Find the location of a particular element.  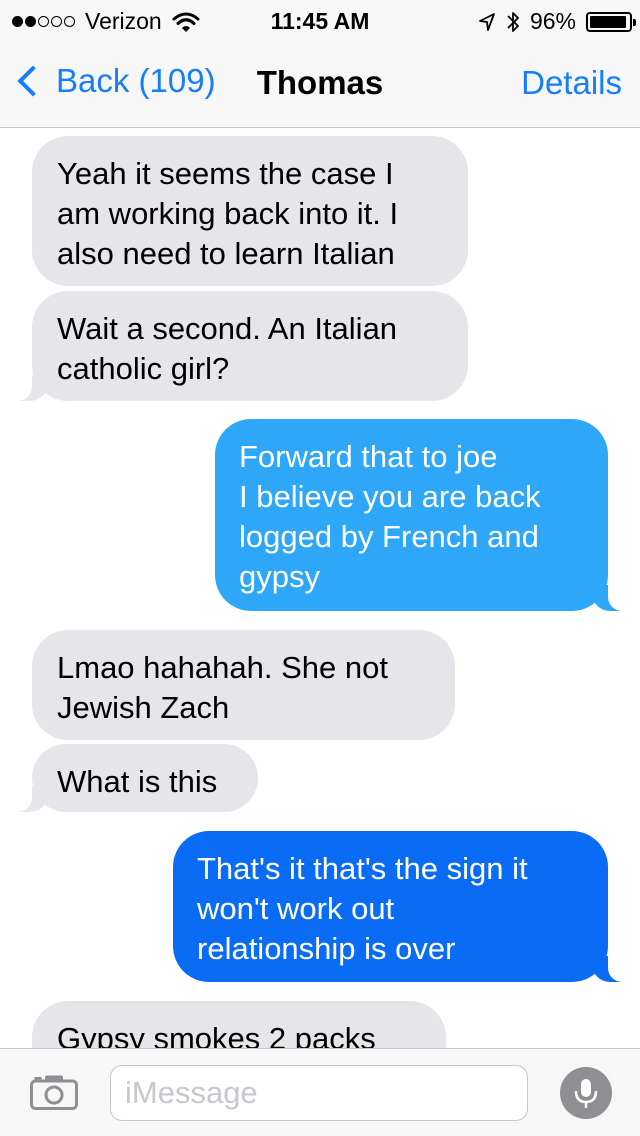

bluetooth-icon is located at coordinates (513, 21).